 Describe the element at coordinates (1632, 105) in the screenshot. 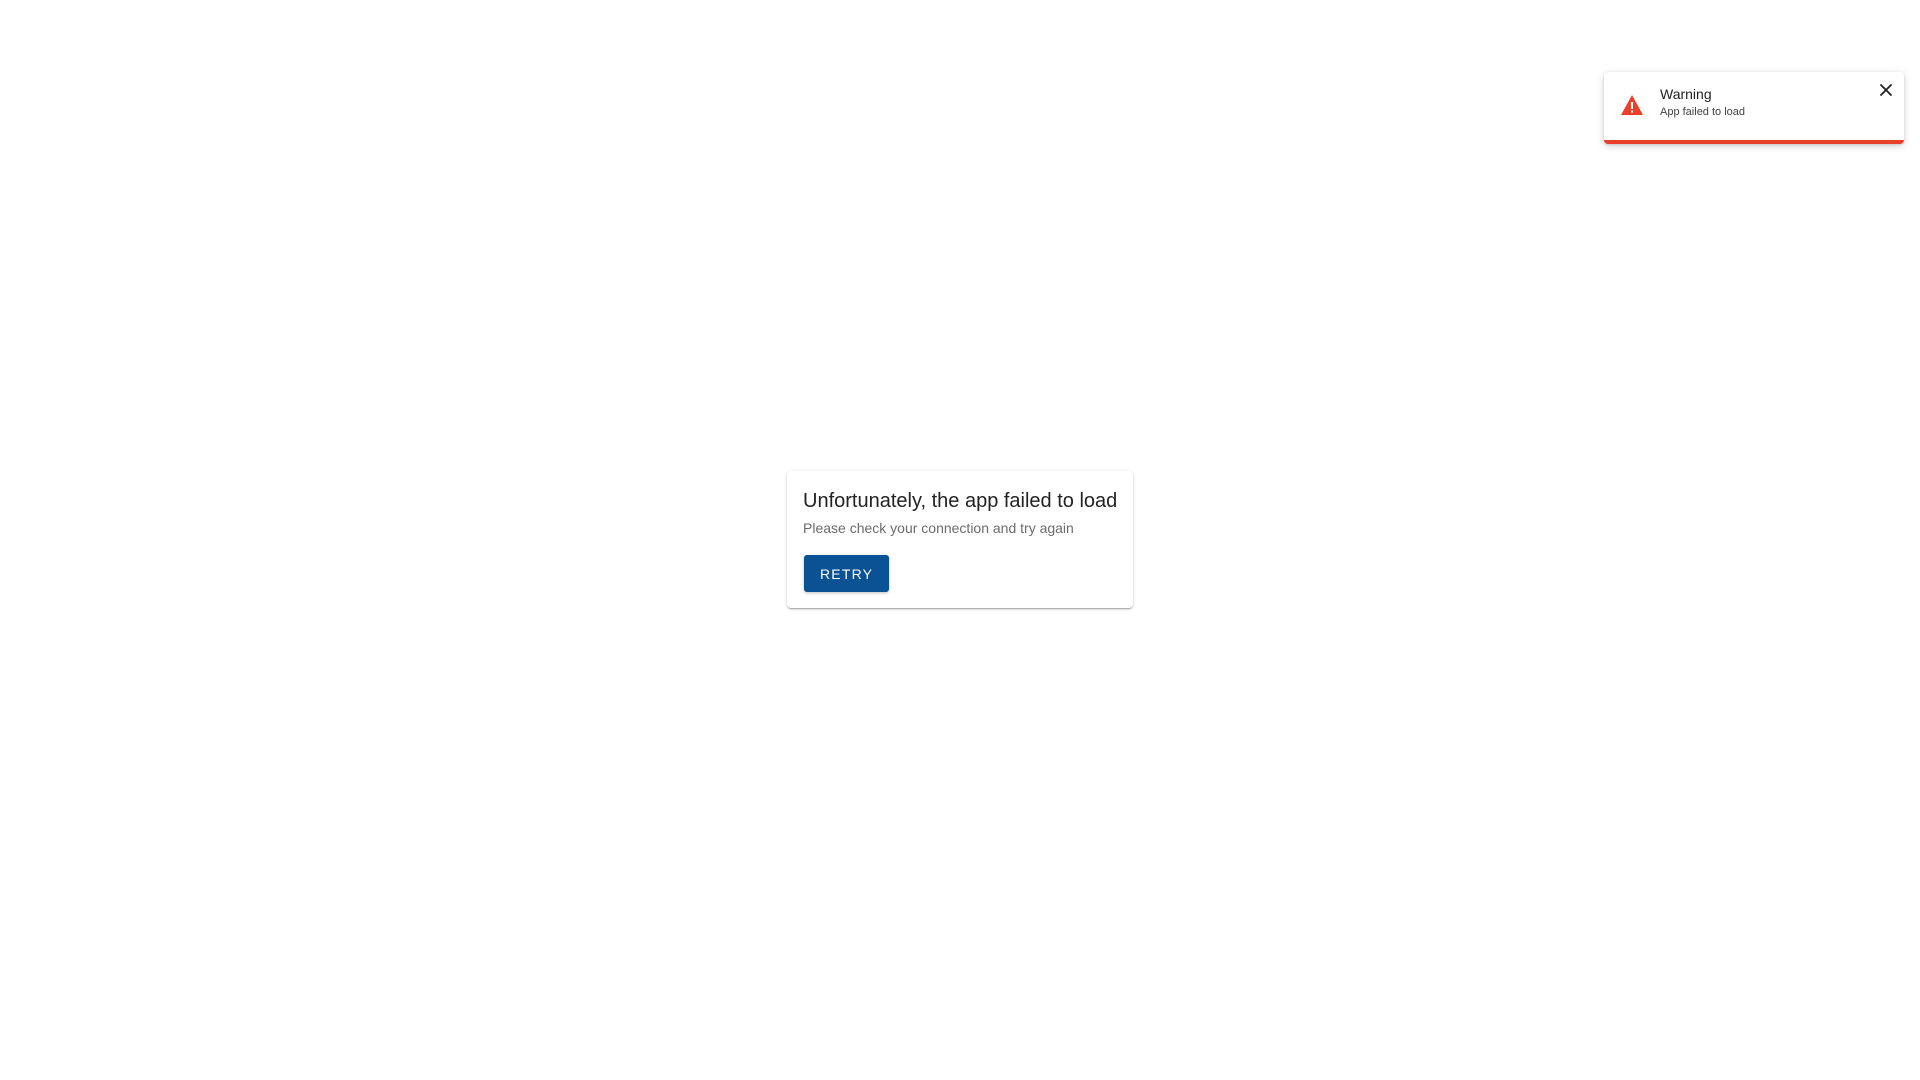

I see `warning-triangle-icon` at that location.